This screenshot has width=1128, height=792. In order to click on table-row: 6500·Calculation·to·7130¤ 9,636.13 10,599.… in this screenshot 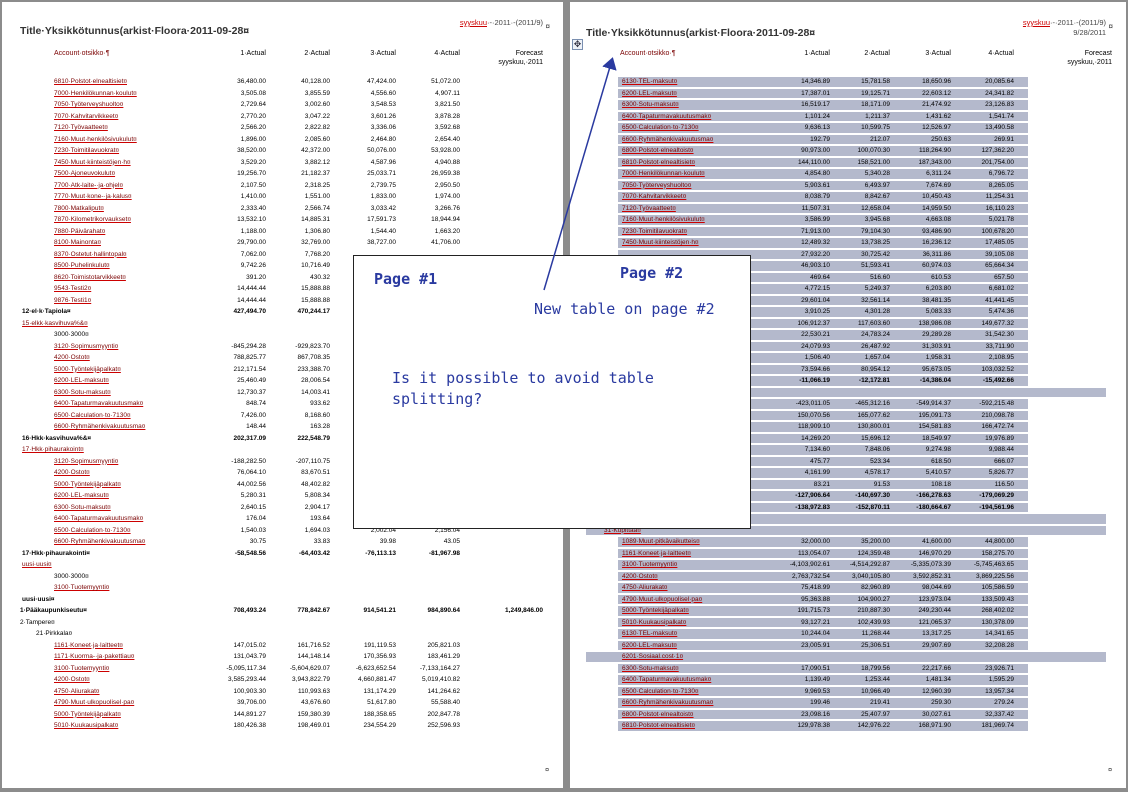, I will do `click(848, 128)`.